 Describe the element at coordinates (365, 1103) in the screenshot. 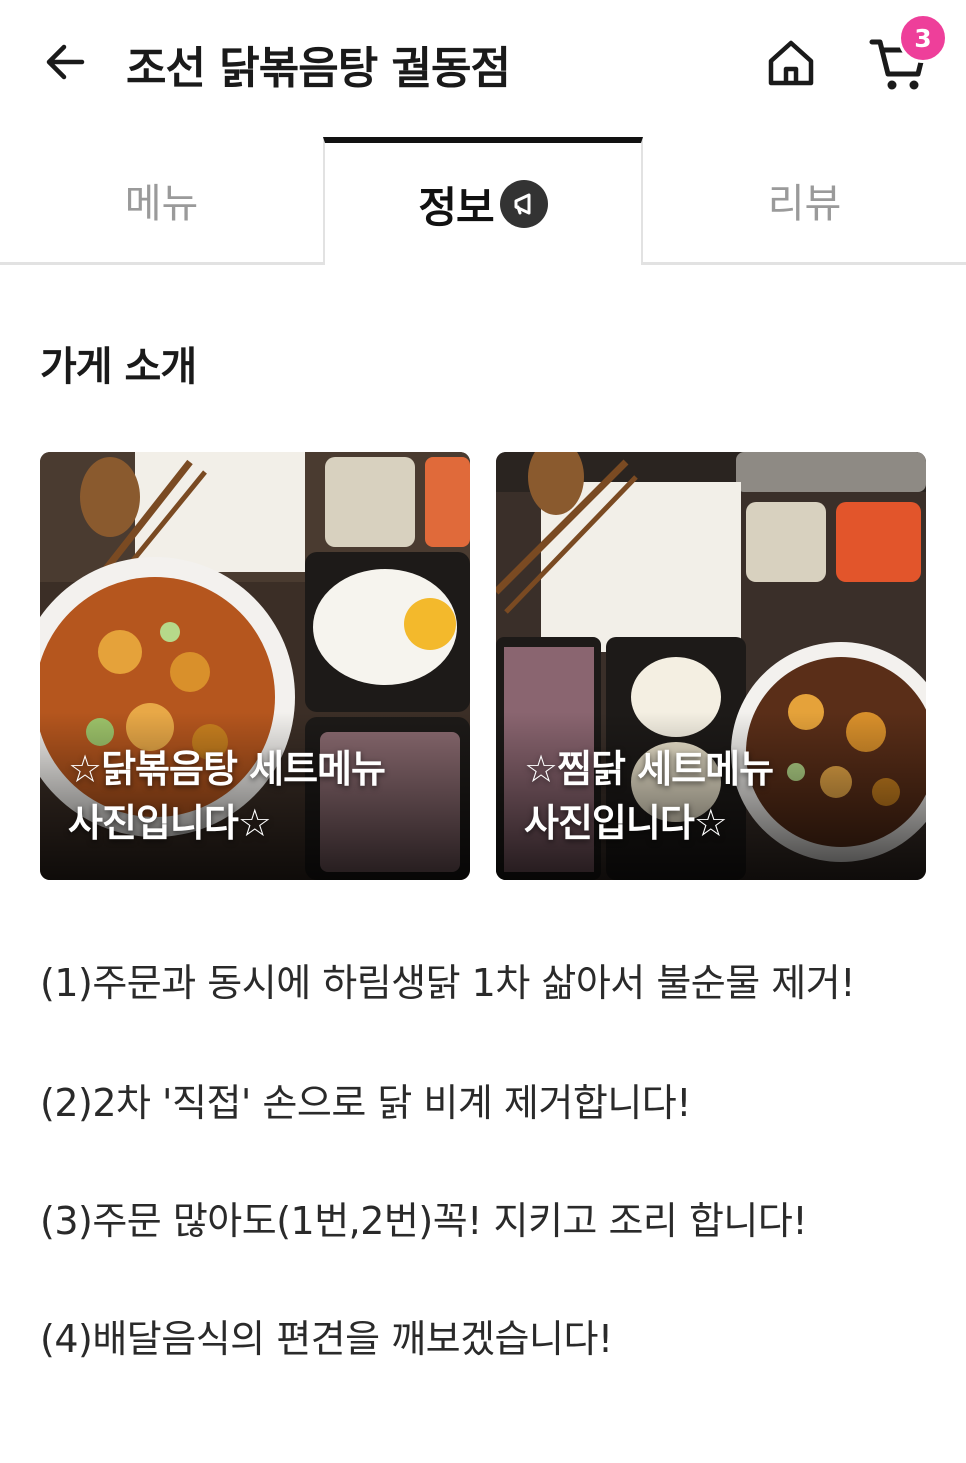

I see `intro-line-2: (2)2차 '직접' 손으로 닭 비계 제거합니다!` at that location.